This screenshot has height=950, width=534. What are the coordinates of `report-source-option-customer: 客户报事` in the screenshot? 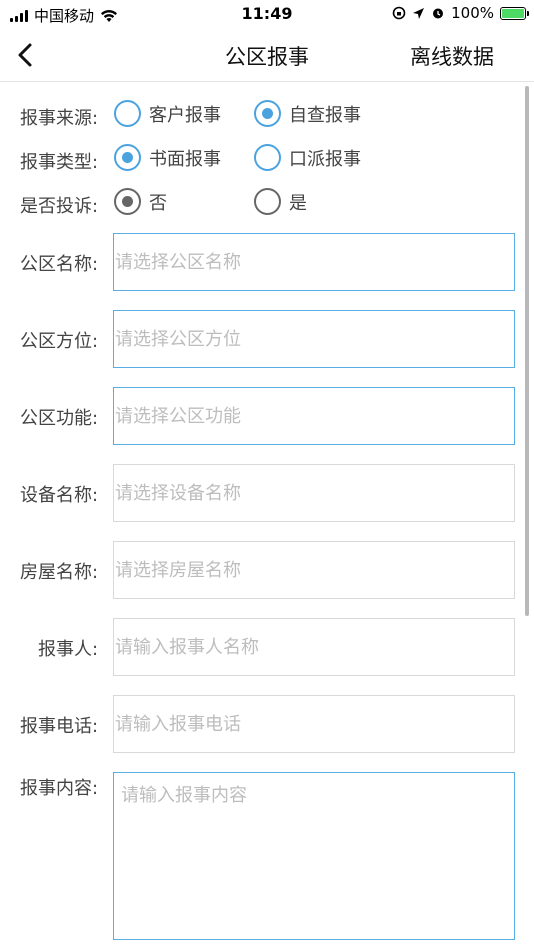 It's located at (167, 113).